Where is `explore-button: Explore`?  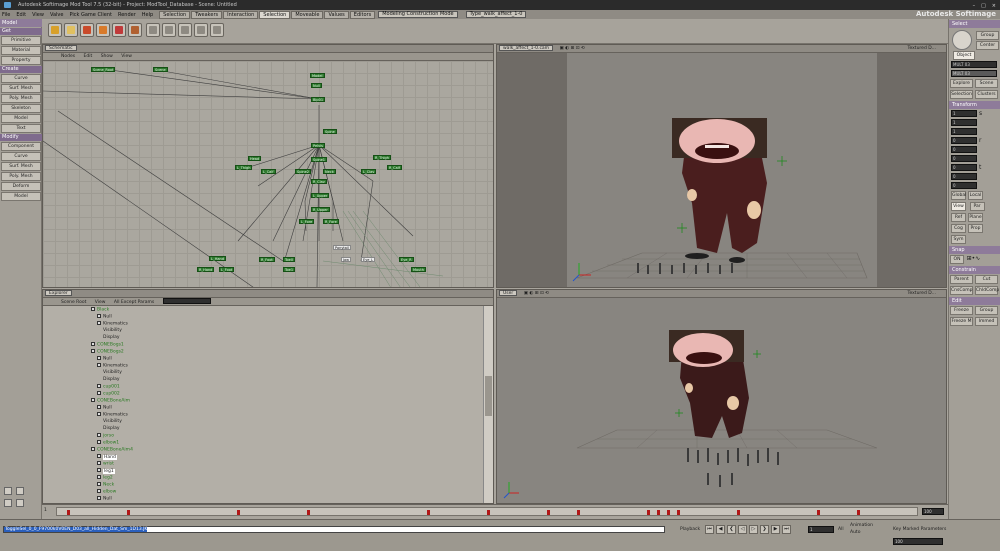
explore-button: Explore is located at coordinates (961, 83).